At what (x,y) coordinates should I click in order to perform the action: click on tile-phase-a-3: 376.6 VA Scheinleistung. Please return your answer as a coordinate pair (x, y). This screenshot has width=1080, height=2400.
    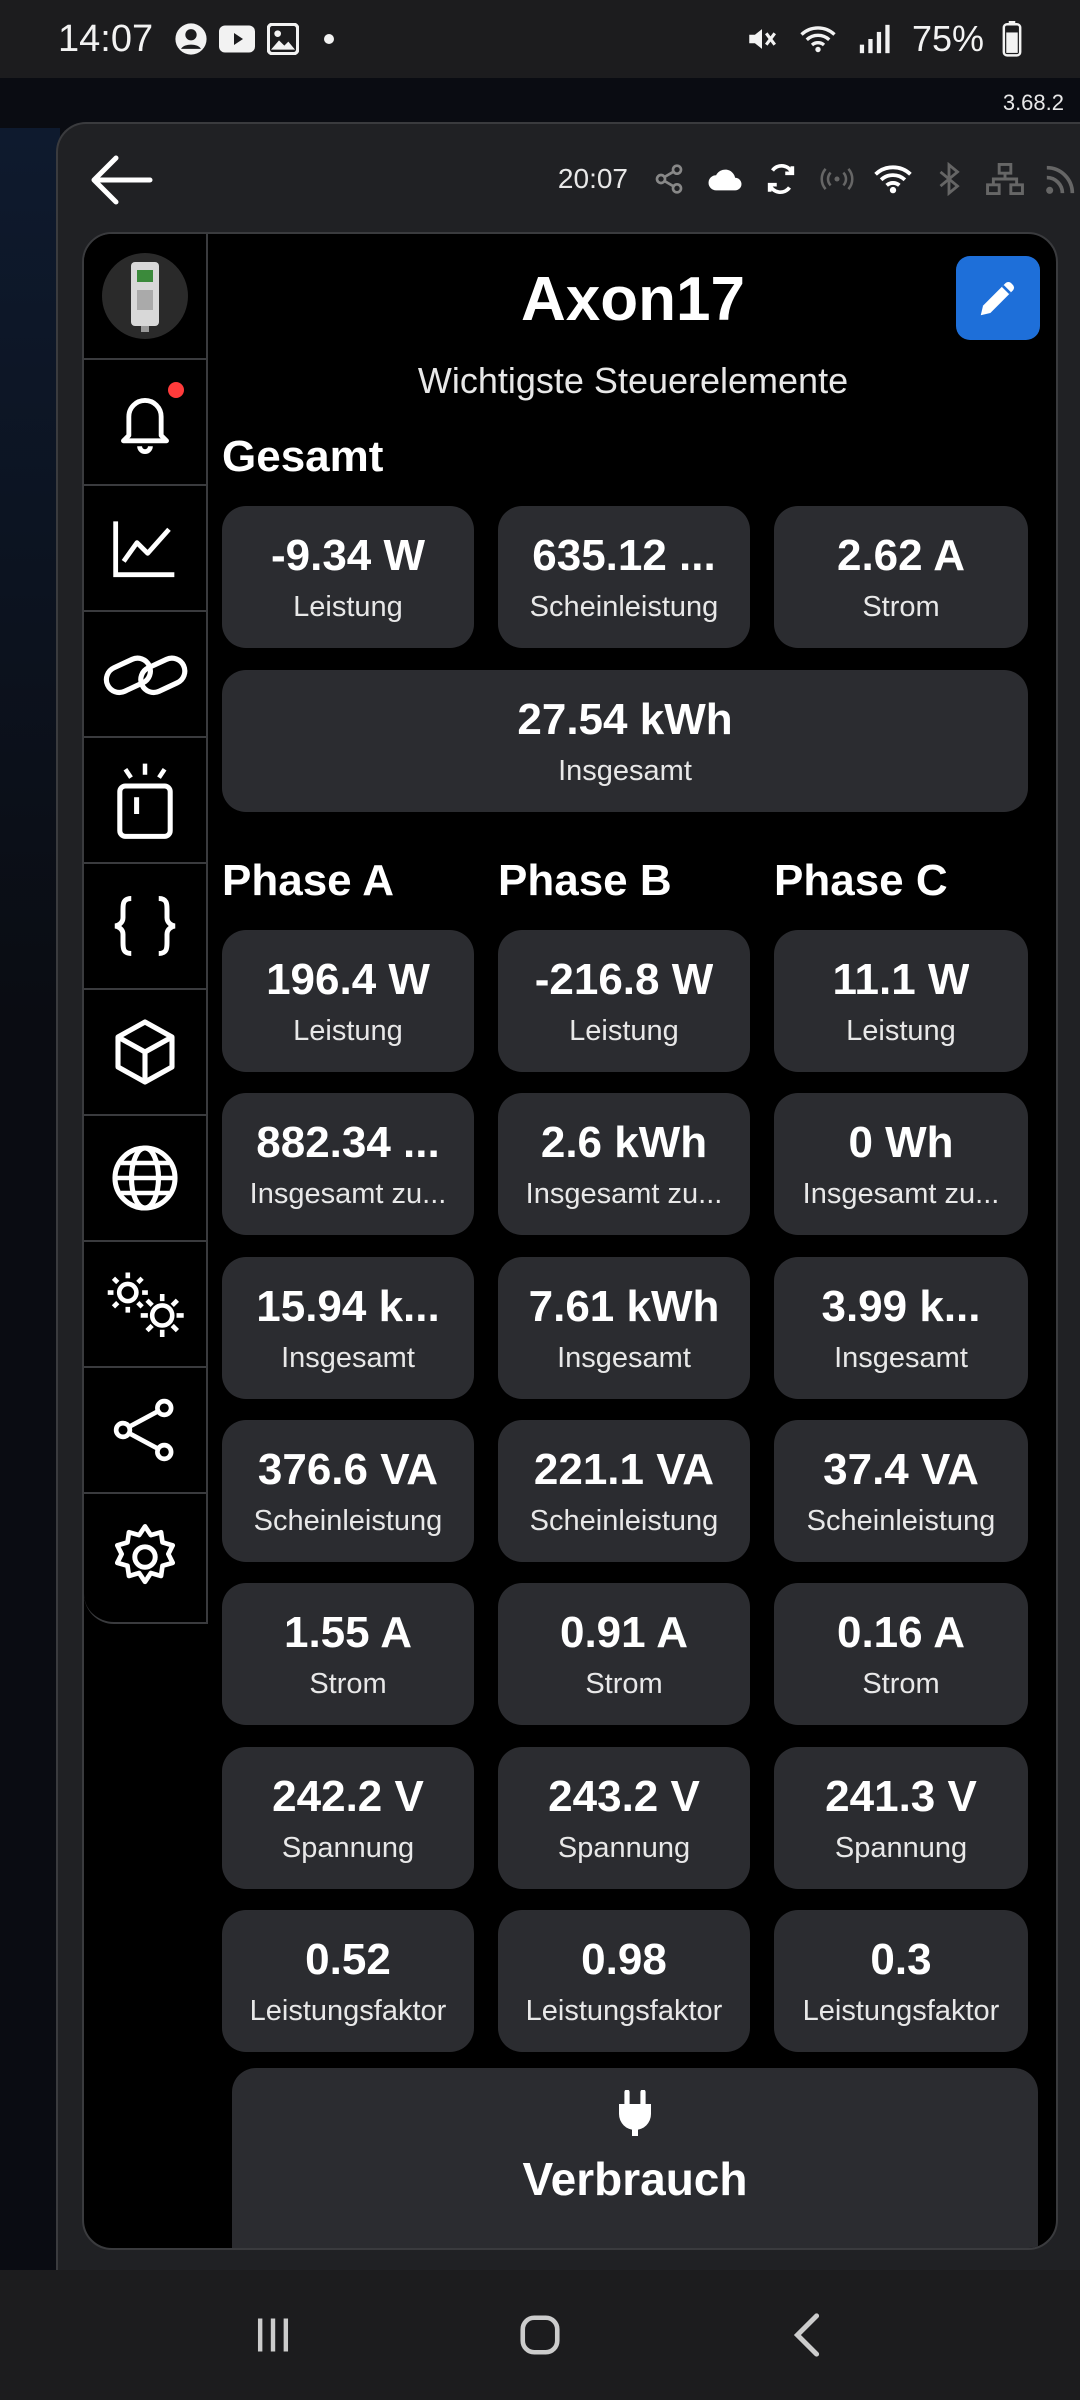
    Looking at the image, I should click on (348, 1491).